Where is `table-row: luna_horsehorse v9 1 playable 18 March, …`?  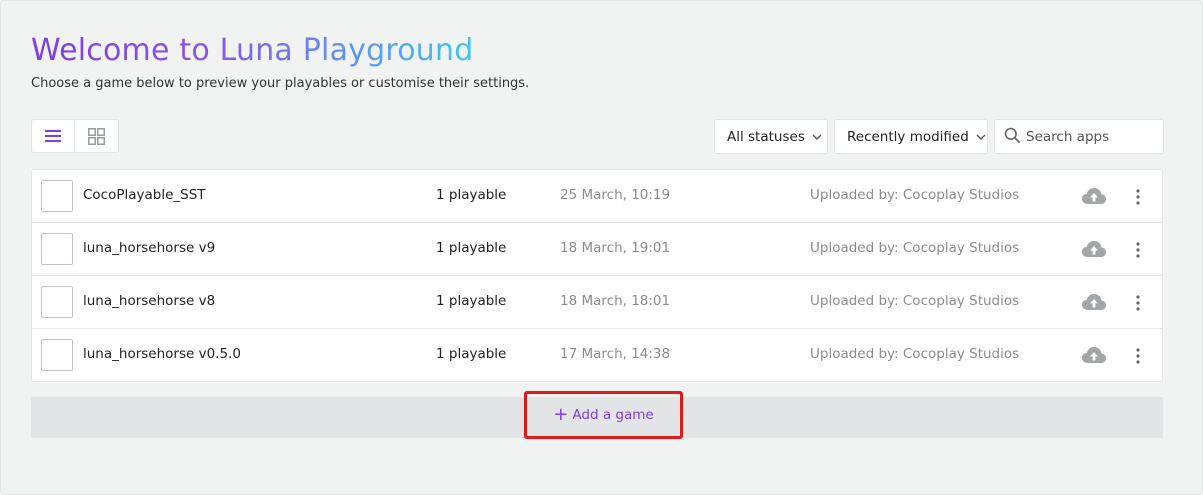
table-row: luna_horsehorse v9 1 playable 18 March, … is located at coordinates (597, 249).